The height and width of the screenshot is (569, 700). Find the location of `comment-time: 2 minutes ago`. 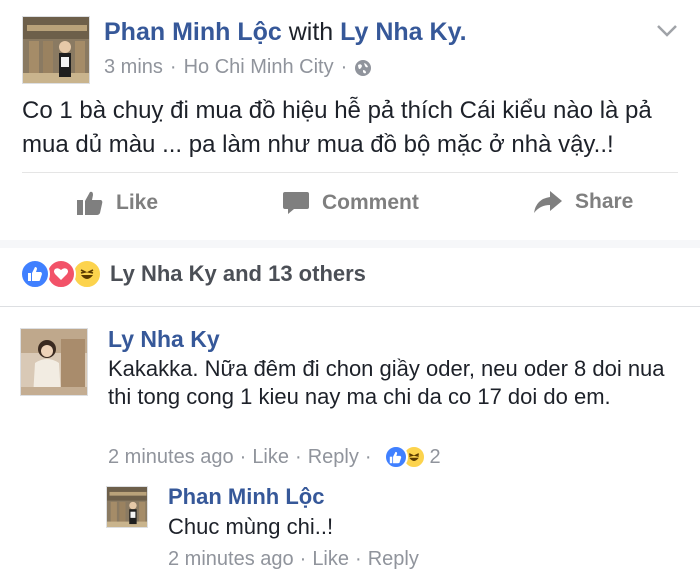

comment-time: 2 minutes ago is located at coordinates (171, 457).